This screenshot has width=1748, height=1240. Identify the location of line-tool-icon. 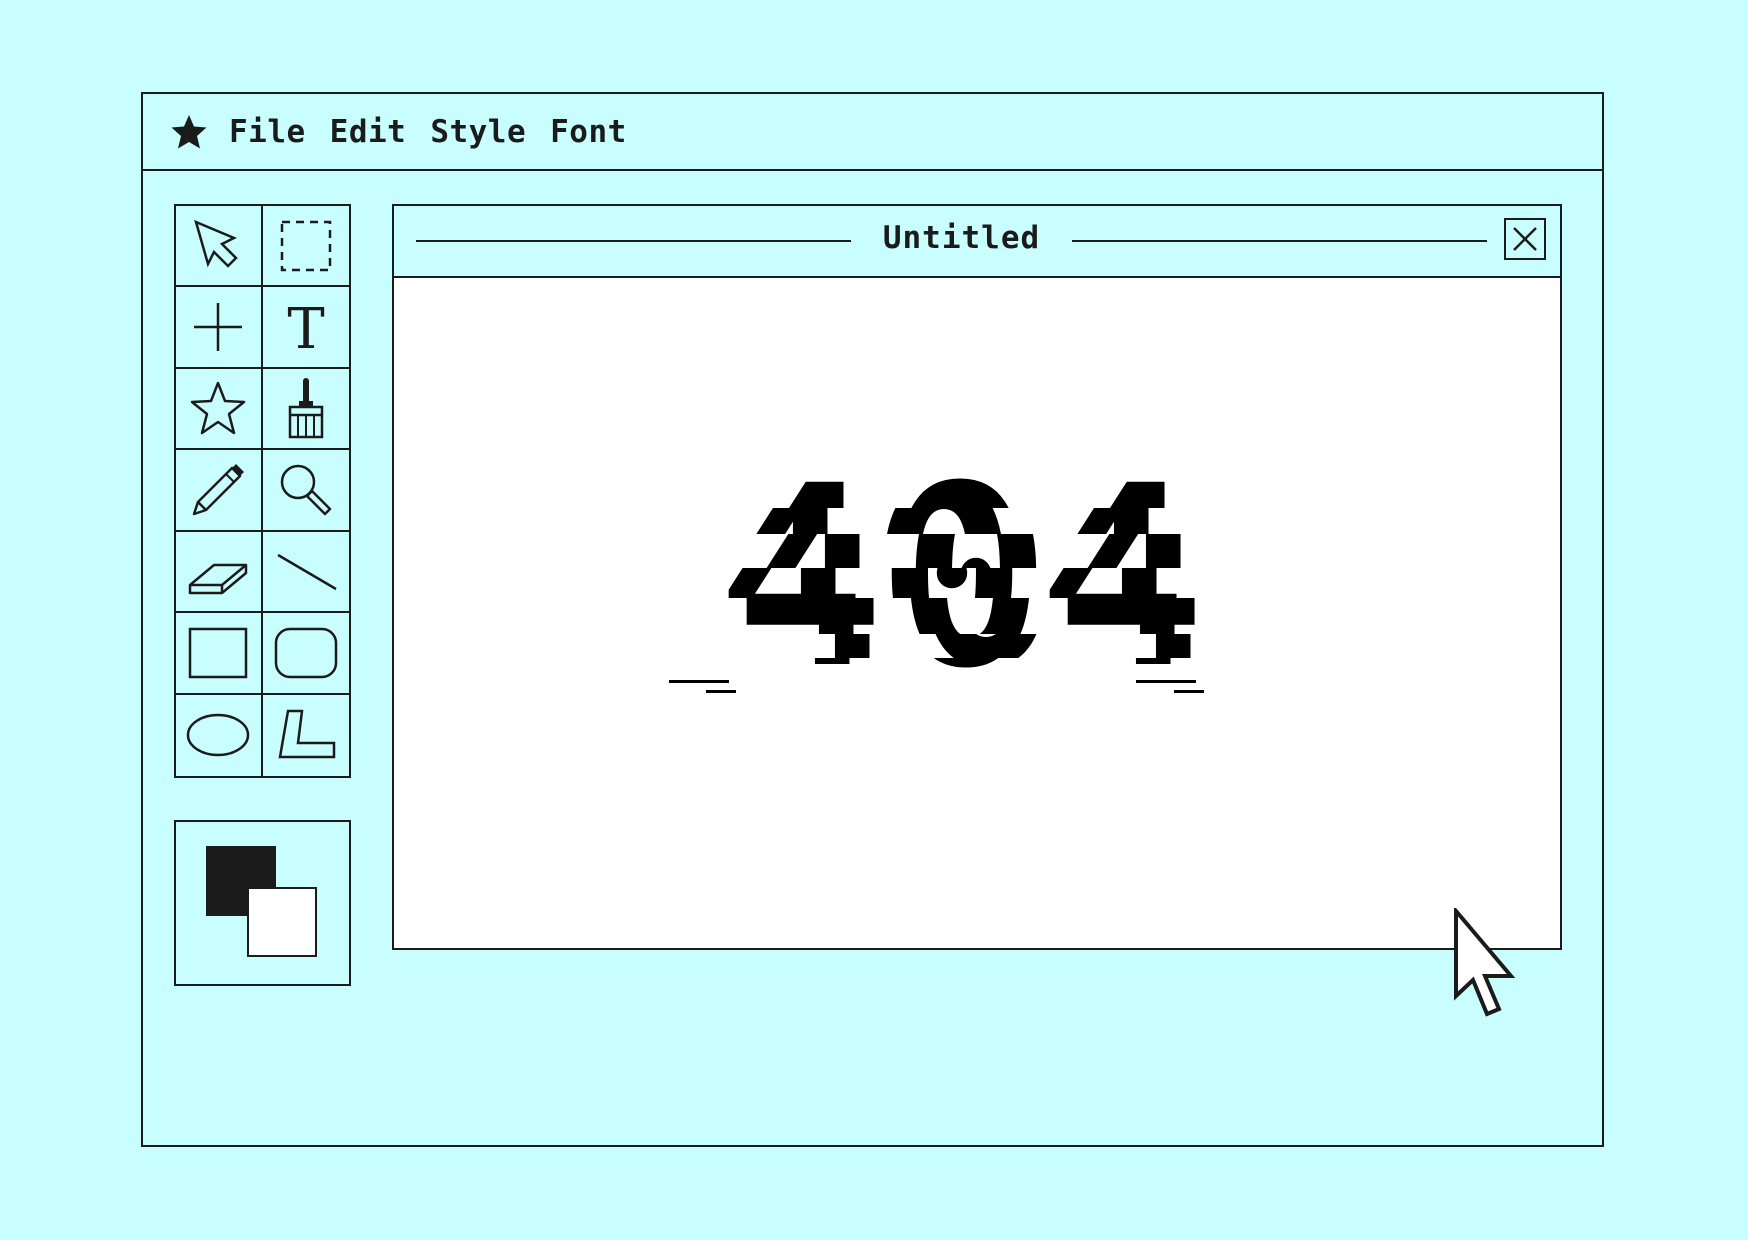
(307, 572).